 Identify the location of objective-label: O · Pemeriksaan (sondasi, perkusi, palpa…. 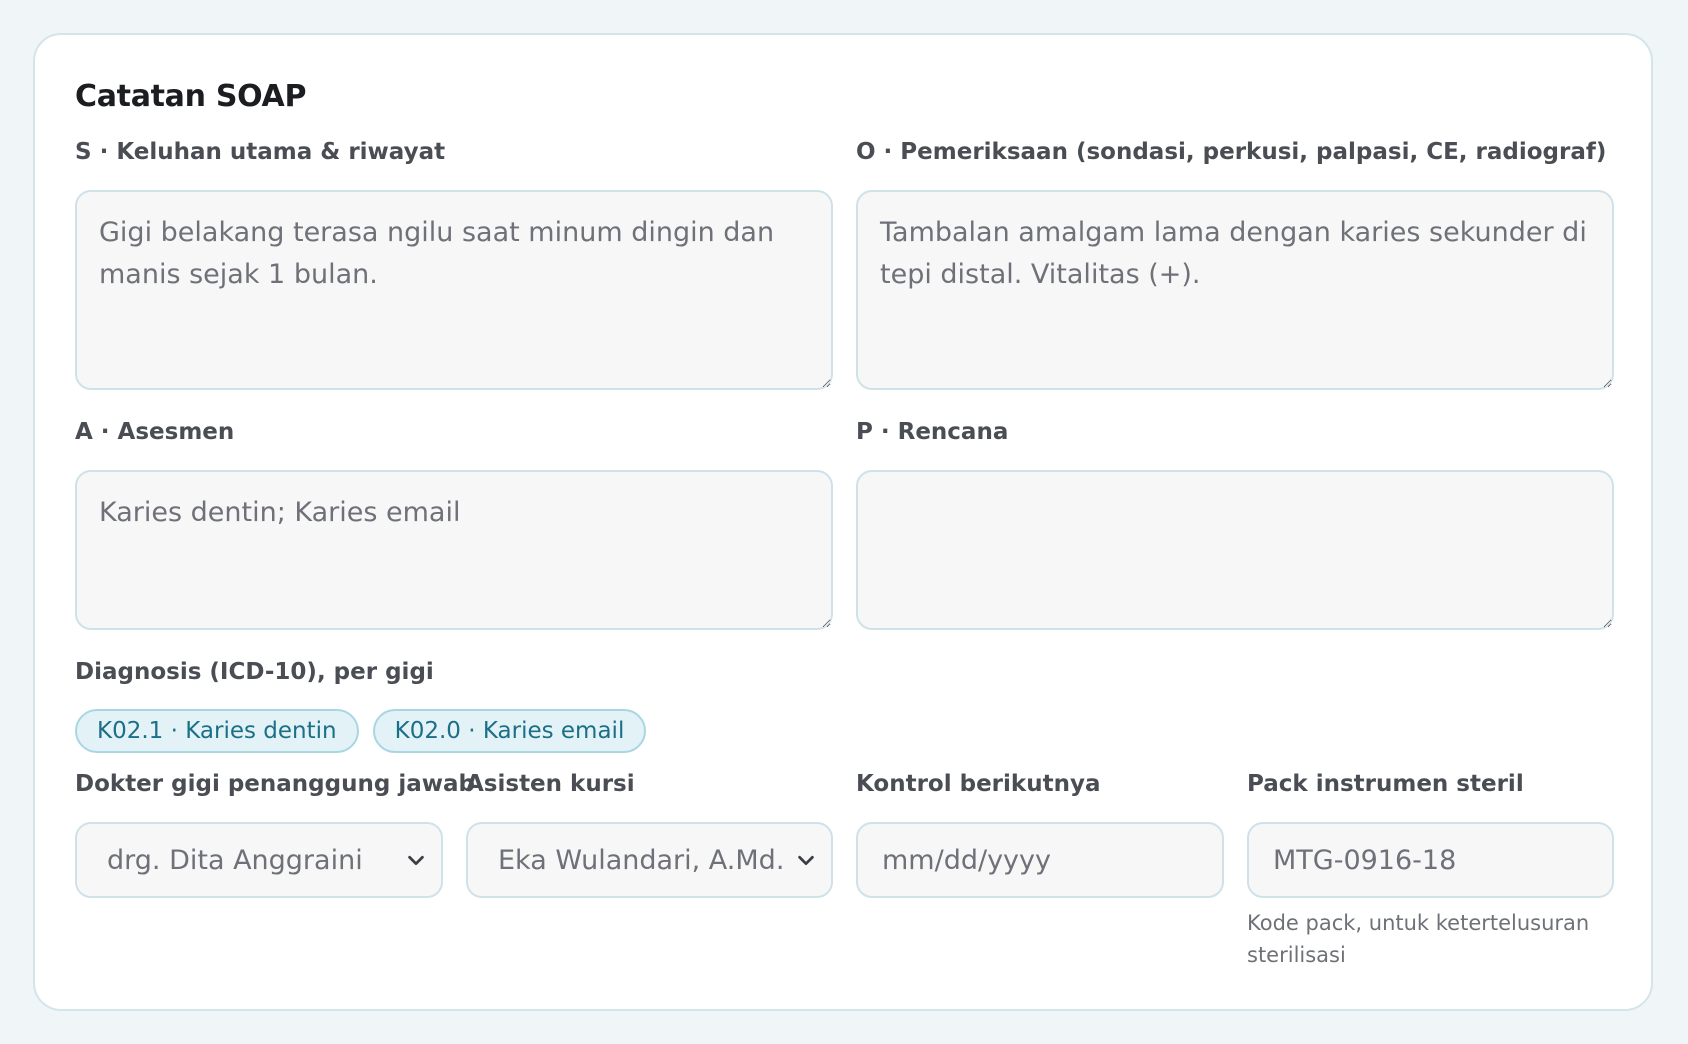
(1231, 152).